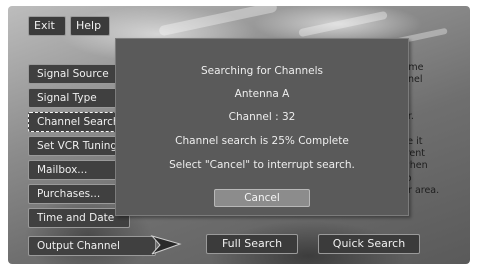  I want to click on progress-text: Channel search is 25% Complete, so click(262, 141).